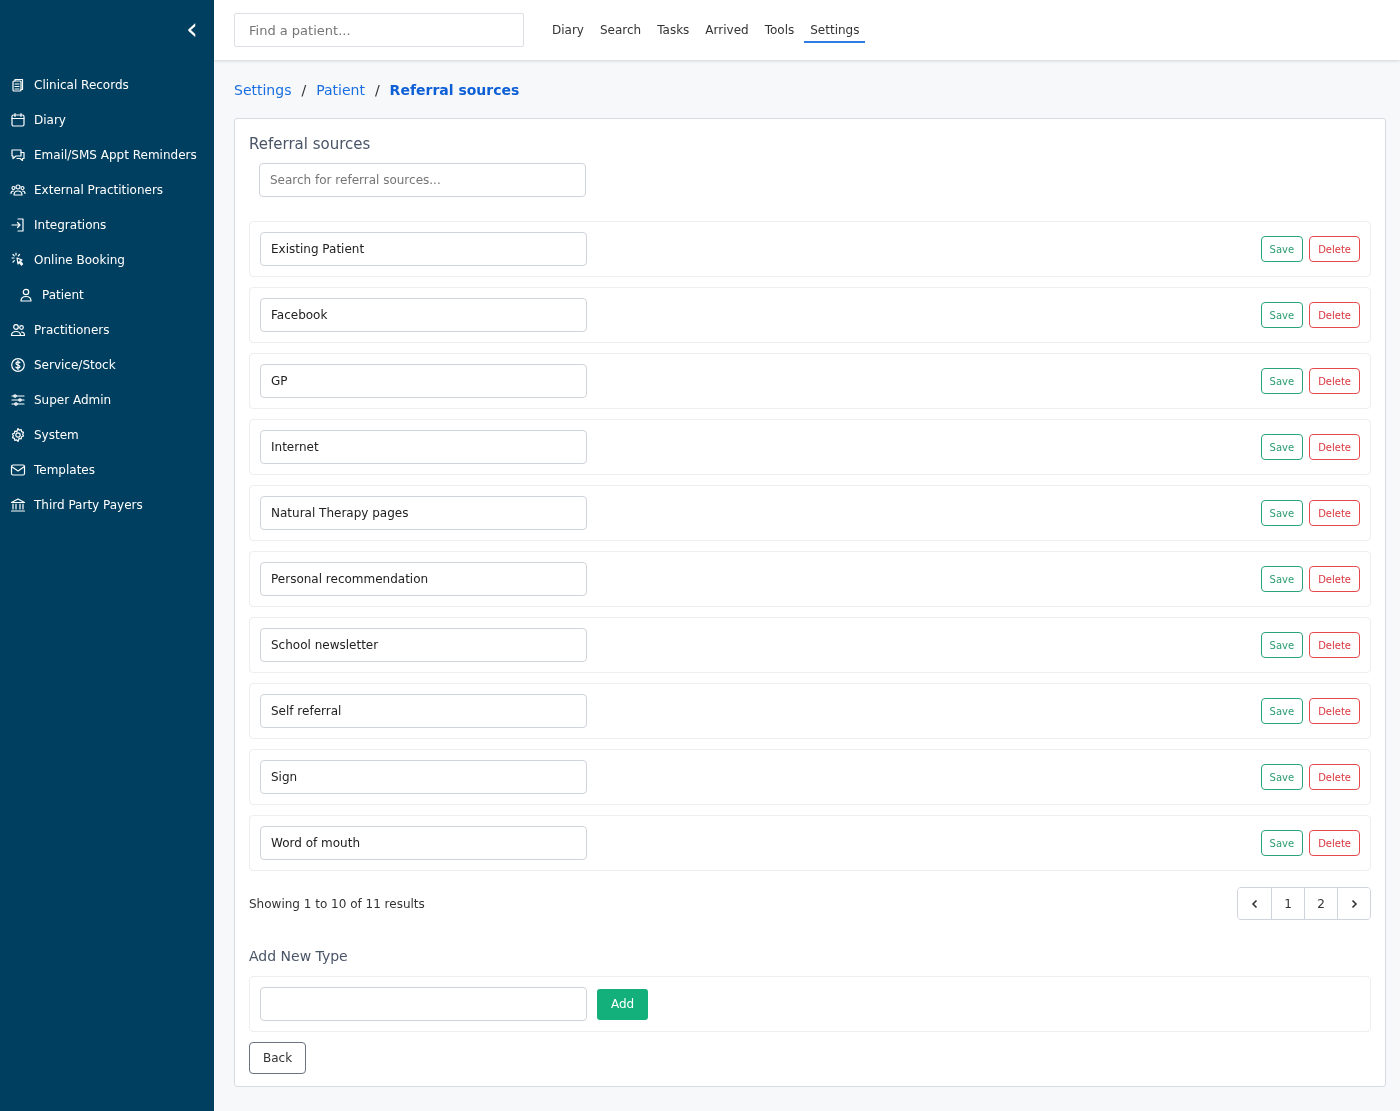 This screenshot has width=1400, height=1111. Describe the element at coordinates (278, 1058) in the screenshot. I see `back-button: Back` at that location.